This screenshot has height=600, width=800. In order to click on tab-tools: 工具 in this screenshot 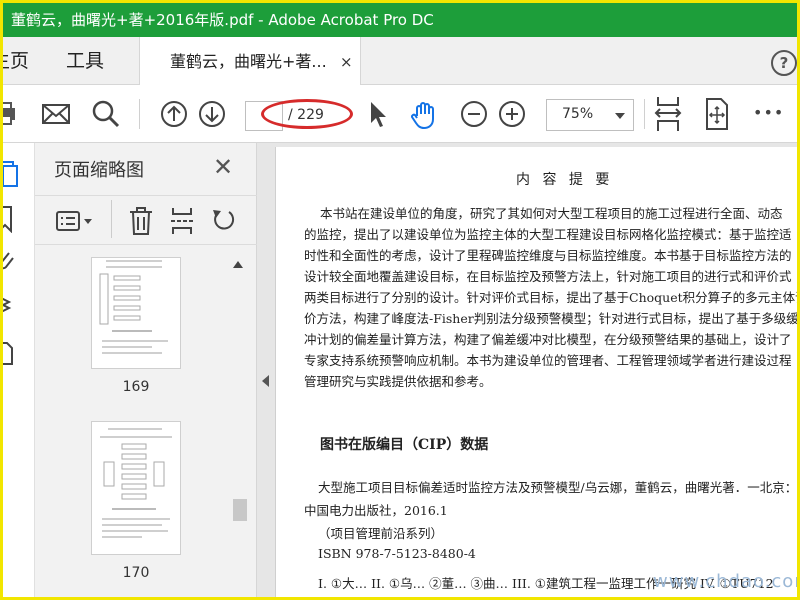, I will do `click(85, 61)`.